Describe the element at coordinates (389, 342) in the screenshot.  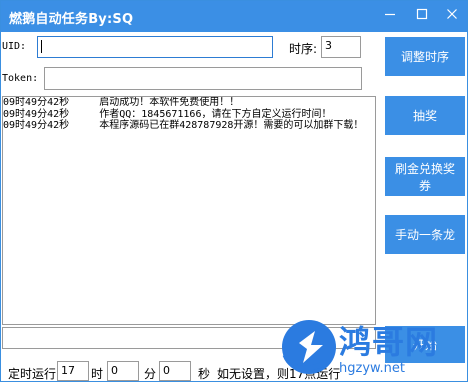
I see `watermark-text: 鸿哥网` at that location.